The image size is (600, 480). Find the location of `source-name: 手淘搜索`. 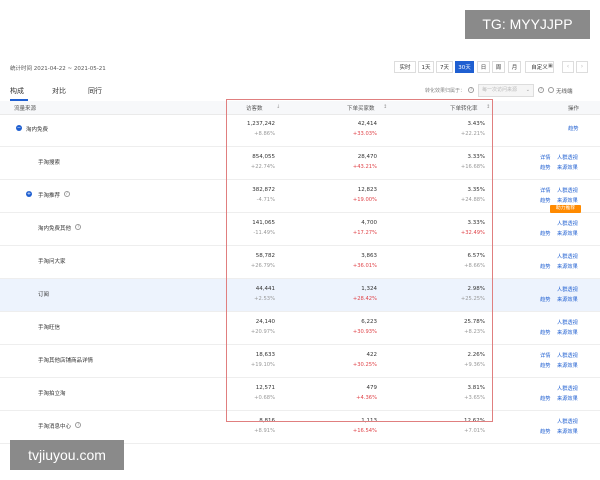

source-name: 手淘搜索 is located at coordinates (49, 163).